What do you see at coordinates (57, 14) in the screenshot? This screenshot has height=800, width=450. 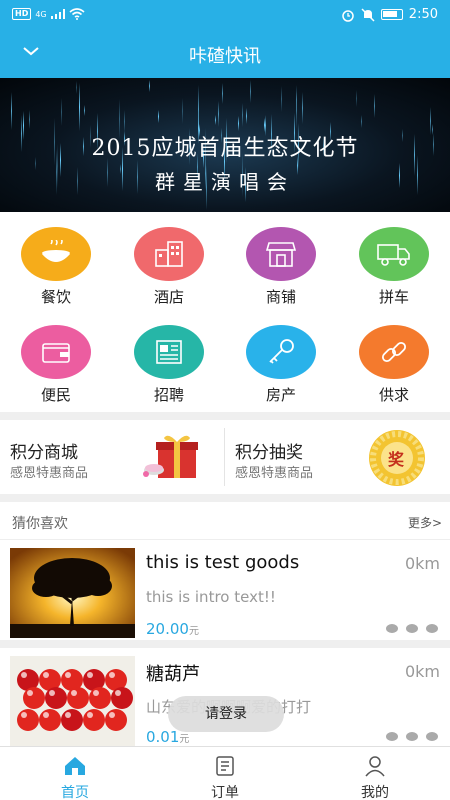 I see `signal-icon` at bounding box center [57, 14].